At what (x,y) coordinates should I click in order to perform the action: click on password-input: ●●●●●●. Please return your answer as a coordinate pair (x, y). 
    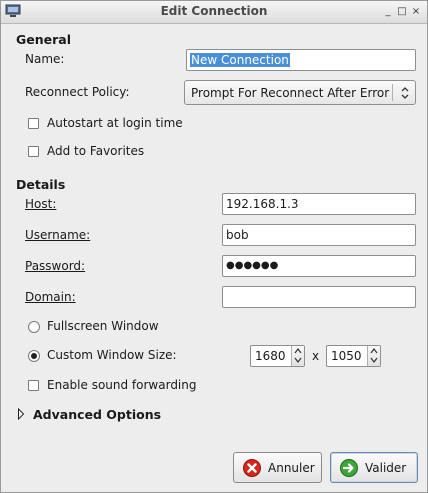
    Looking at the image, I should click on (319, 266).